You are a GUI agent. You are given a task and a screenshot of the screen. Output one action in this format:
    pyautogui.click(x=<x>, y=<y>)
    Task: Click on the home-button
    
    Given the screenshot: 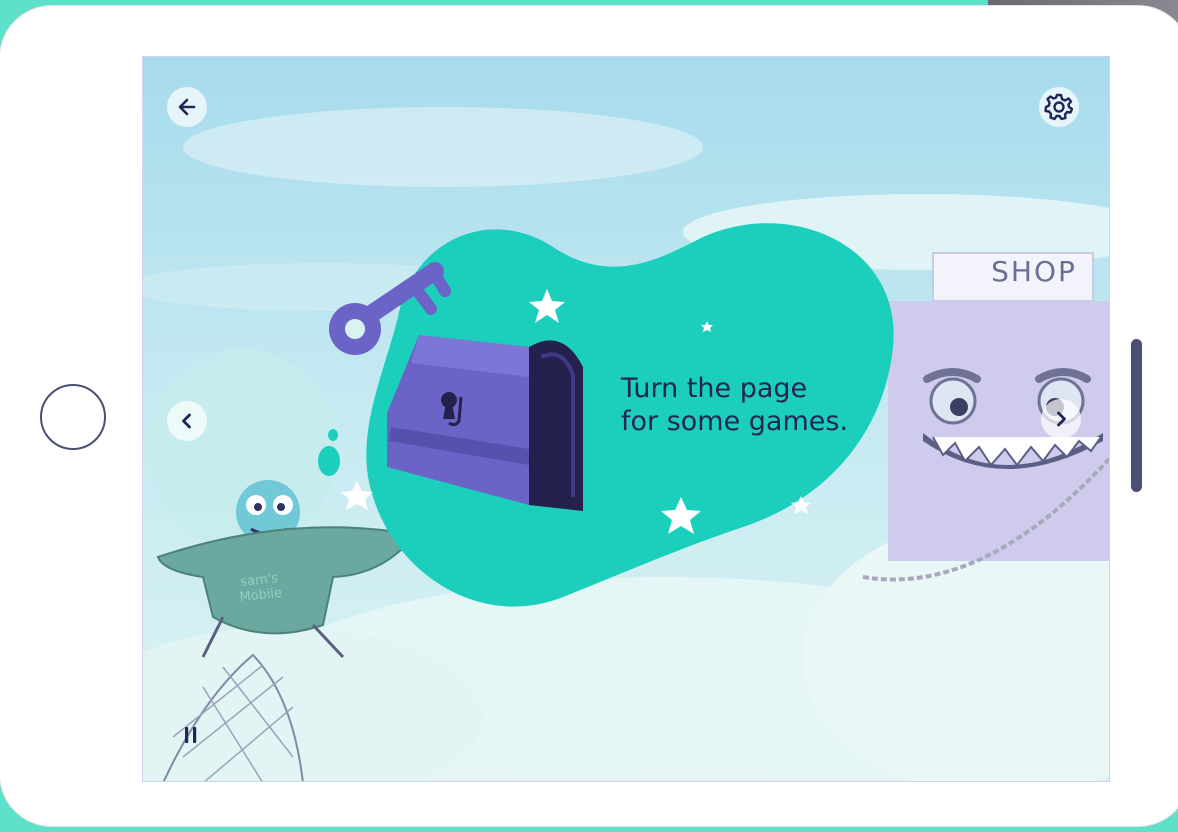 What is the action you would take?
    pyautogui.click(x=73, y=417)
    